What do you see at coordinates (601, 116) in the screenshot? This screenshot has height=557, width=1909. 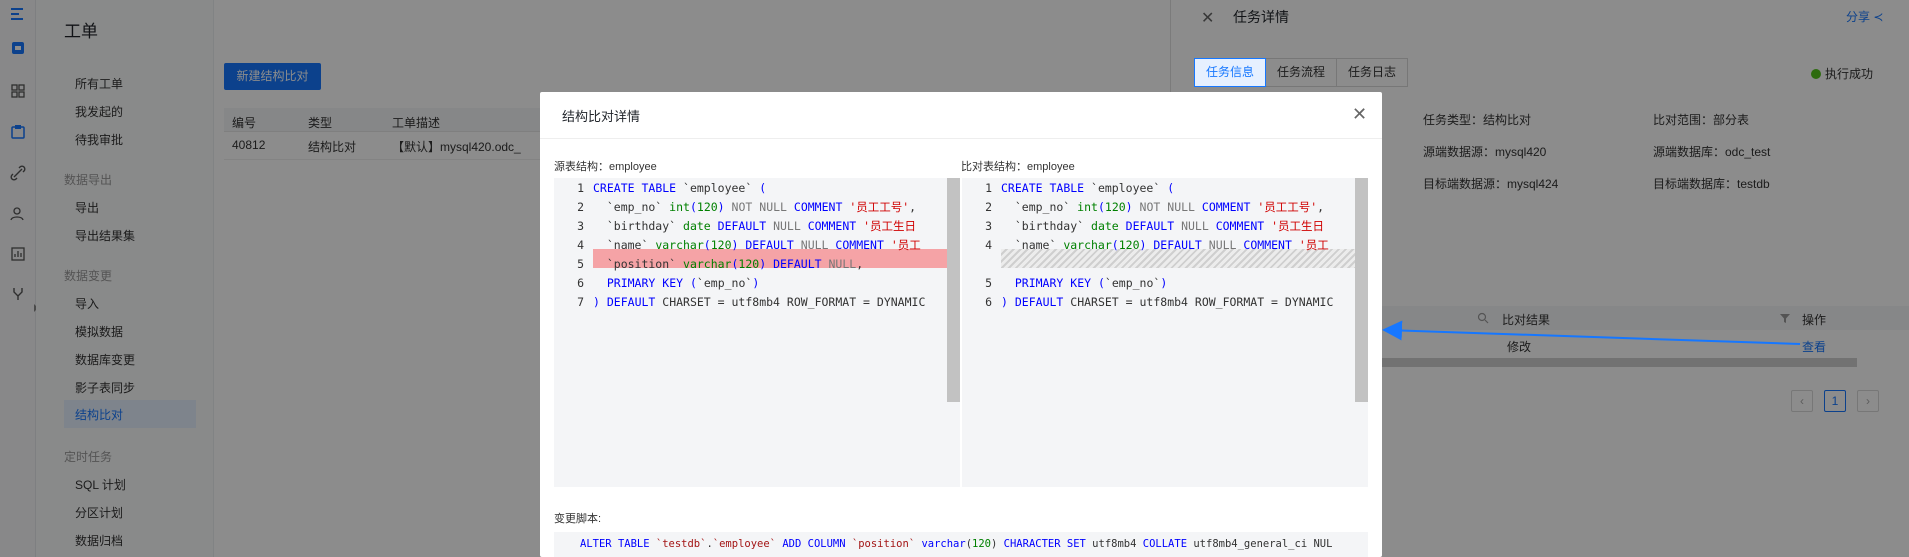 I see `dialog-title: 结构比对详情` at bounding box center [601, 116].